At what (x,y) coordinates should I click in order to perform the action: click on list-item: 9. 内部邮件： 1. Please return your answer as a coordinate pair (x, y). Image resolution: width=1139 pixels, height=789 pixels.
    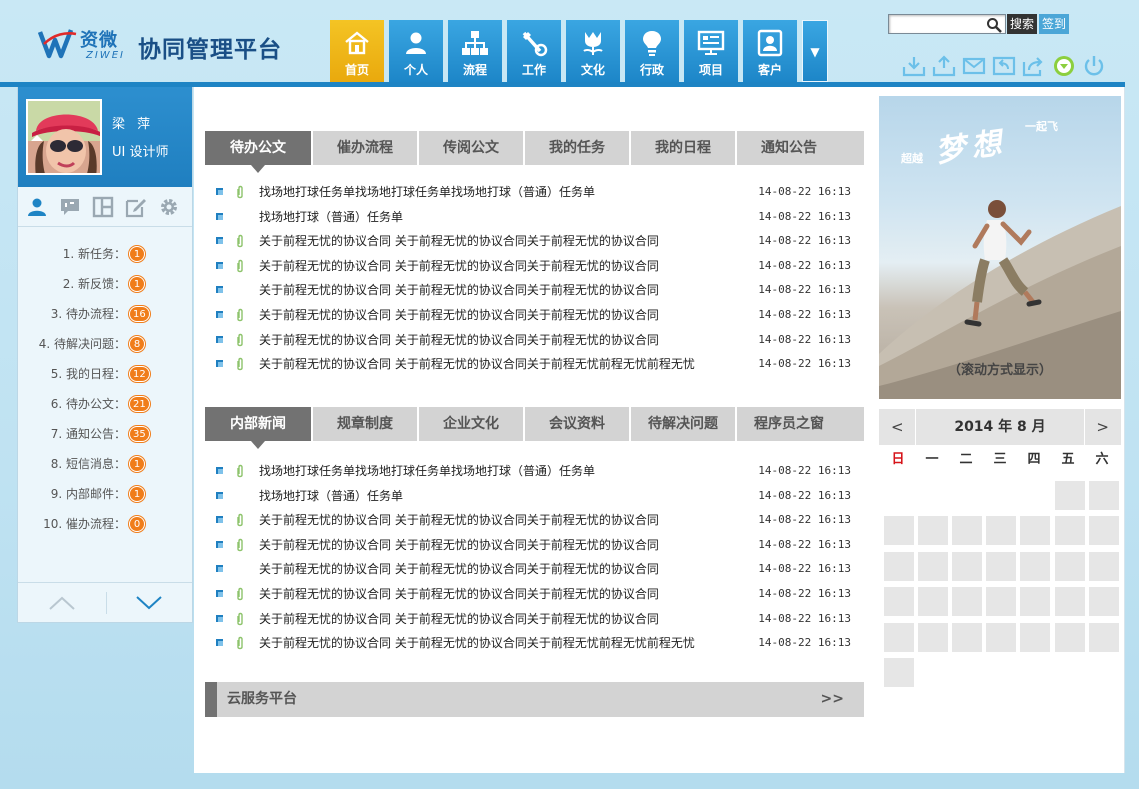
    Looking at the image, I should click on (105, 494).